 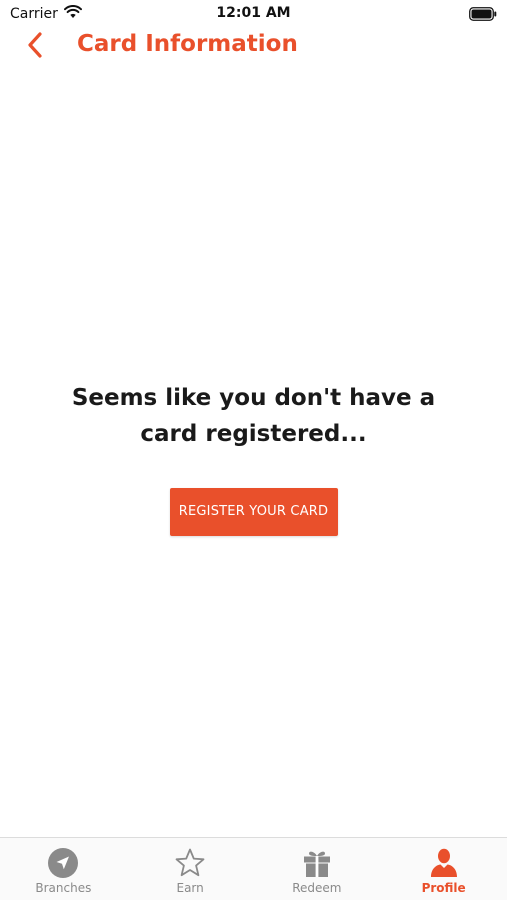 I want to click on tab-label: Redeem, so click(x=317, y=888).